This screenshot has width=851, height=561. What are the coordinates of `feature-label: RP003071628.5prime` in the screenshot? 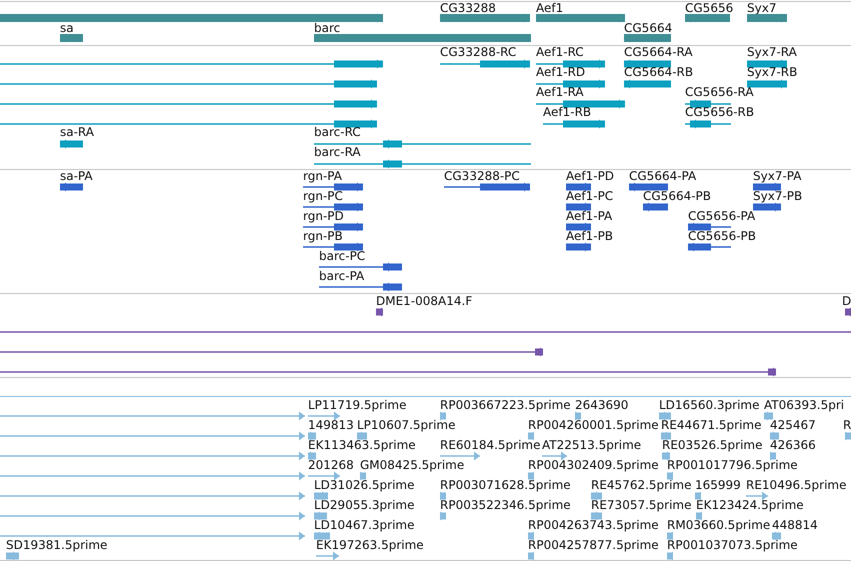 It's located at (505, 485).